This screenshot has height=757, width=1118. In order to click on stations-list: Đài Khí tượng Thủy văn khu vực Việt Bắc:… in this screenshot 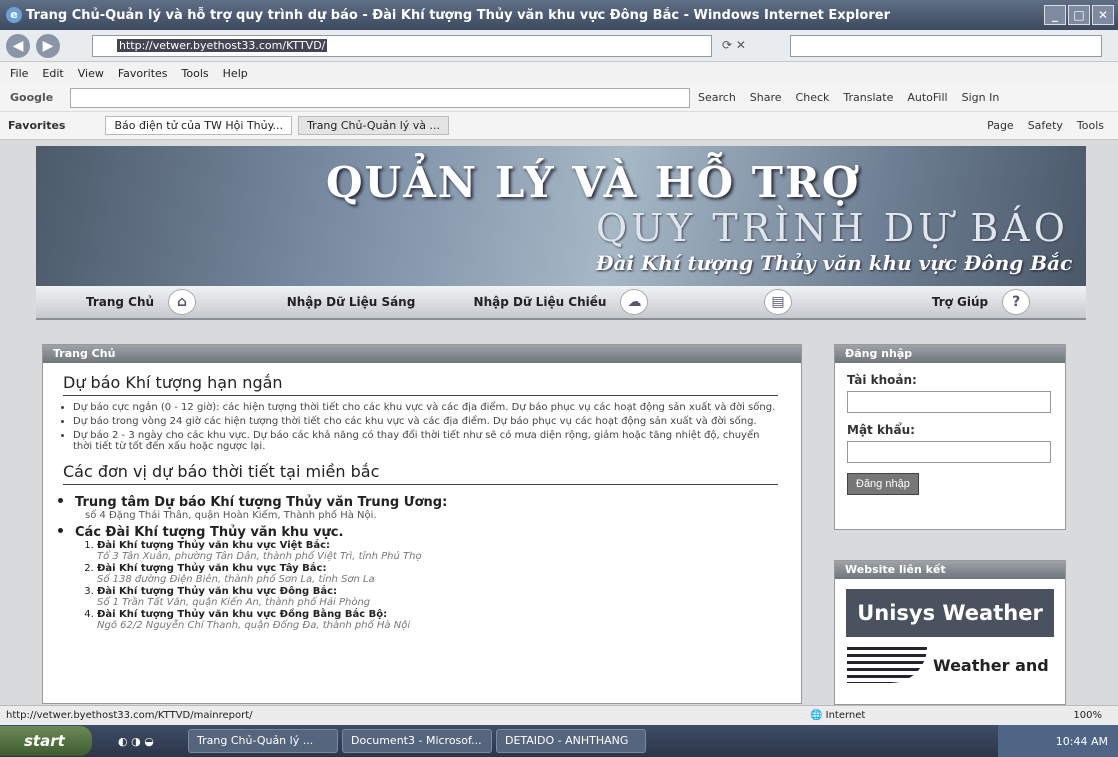, I will do `click(449, 585)`.